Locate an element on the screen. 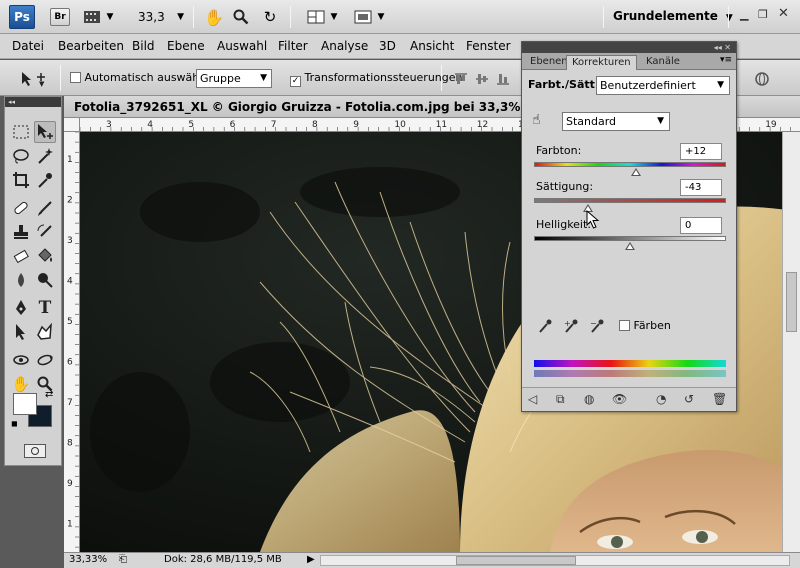 The height and width of the screenshot is (568, 800). crop-tool-icon is located at coordinates (21, 180).